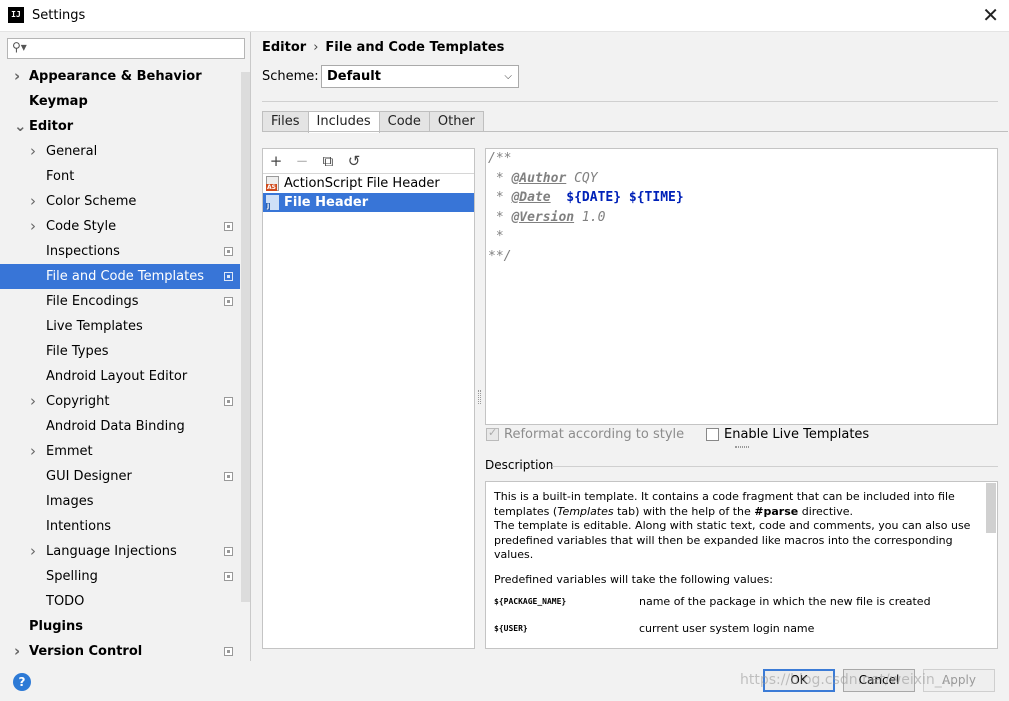 The height and width of the screenshot is (701, 1009). I want to click on breadcrumb: Editor › File and Code Templates, so click(383, 47).